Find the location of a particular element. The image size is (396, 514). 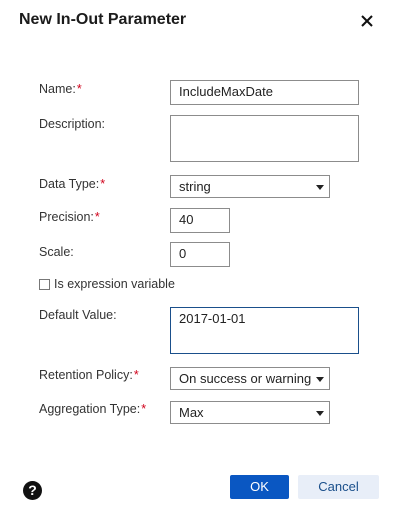

is-expression-checkbox is located at coordinates (44, 284).